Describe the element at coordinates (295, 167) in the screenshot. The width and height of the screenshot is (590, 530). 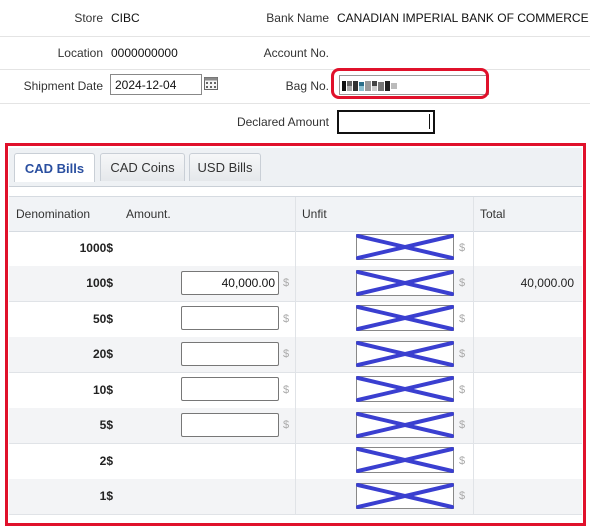
I see `currency-tabs: CAD Bills CAD Coins USD Bills` at that location.